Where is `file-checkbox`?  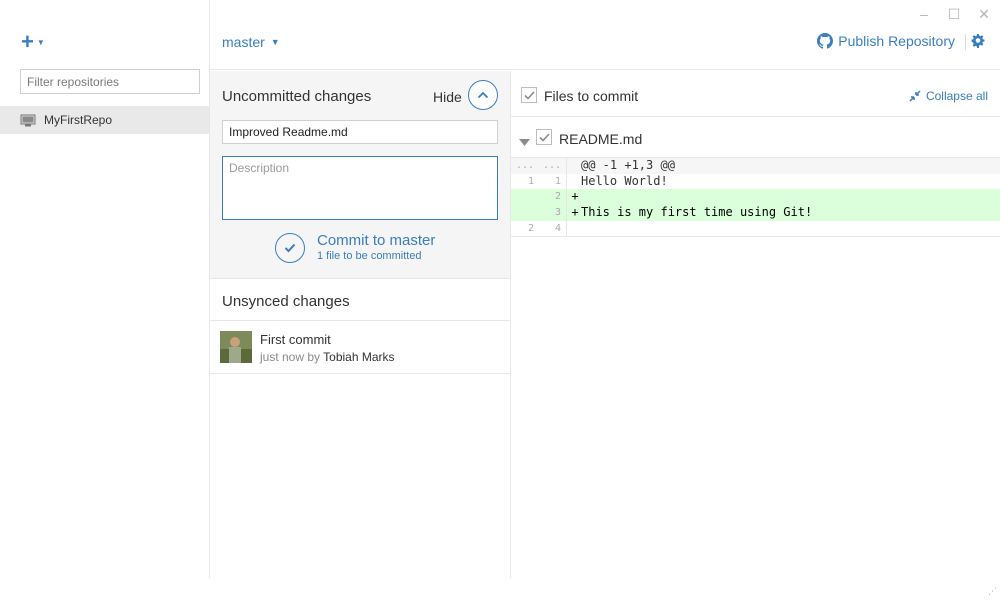
file-checkbox is located at coordinates (544, 137).